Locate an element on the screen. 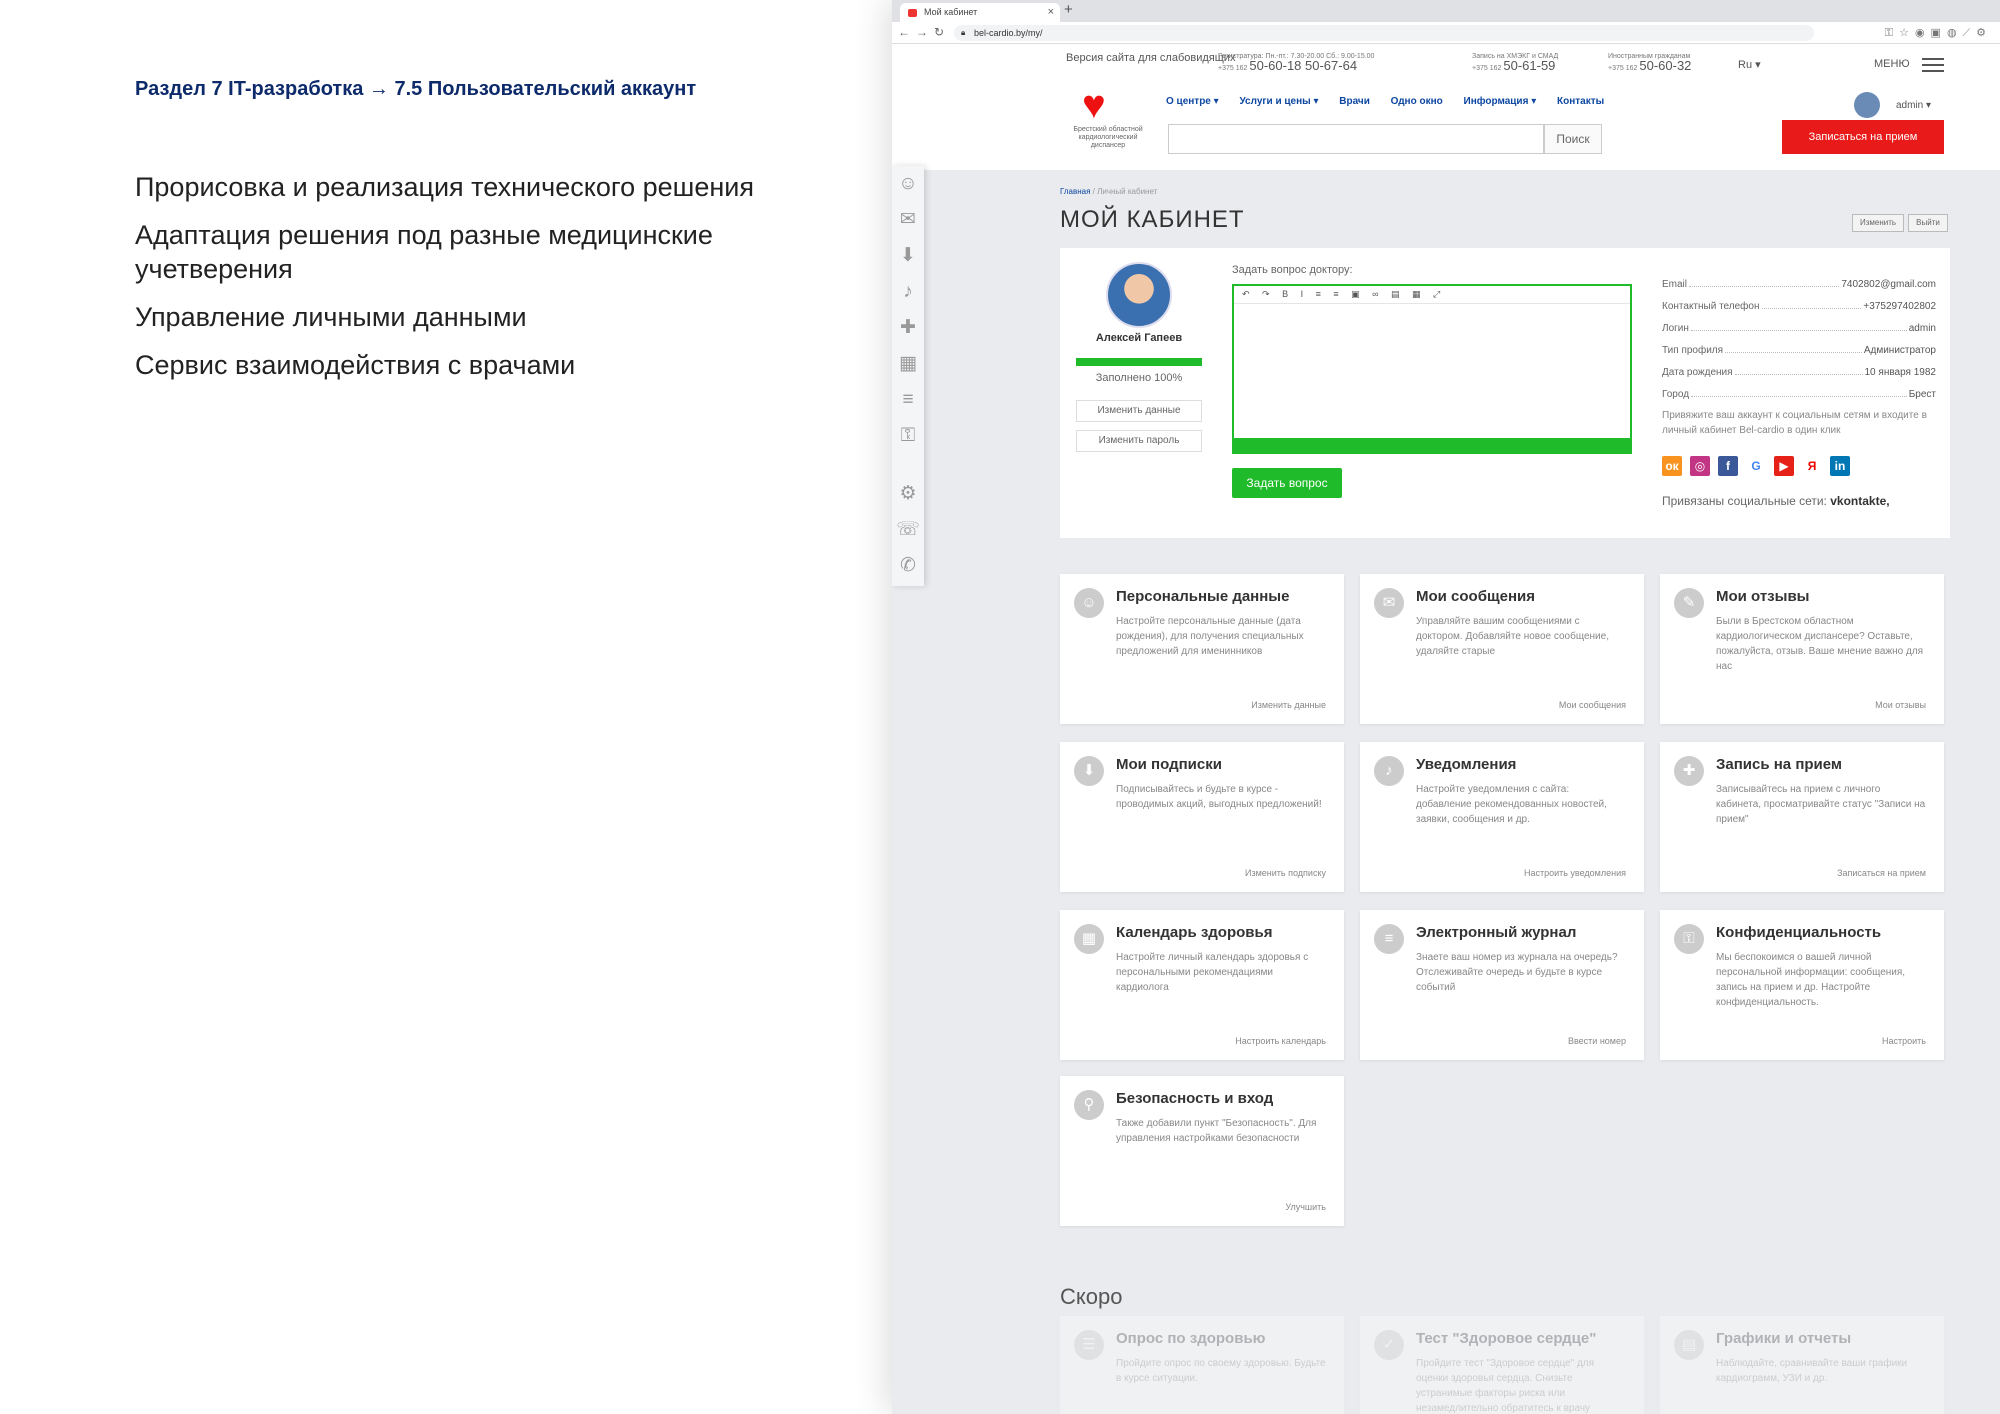  menu-button: МЕНЮ is located at coordinates (1892, 64).